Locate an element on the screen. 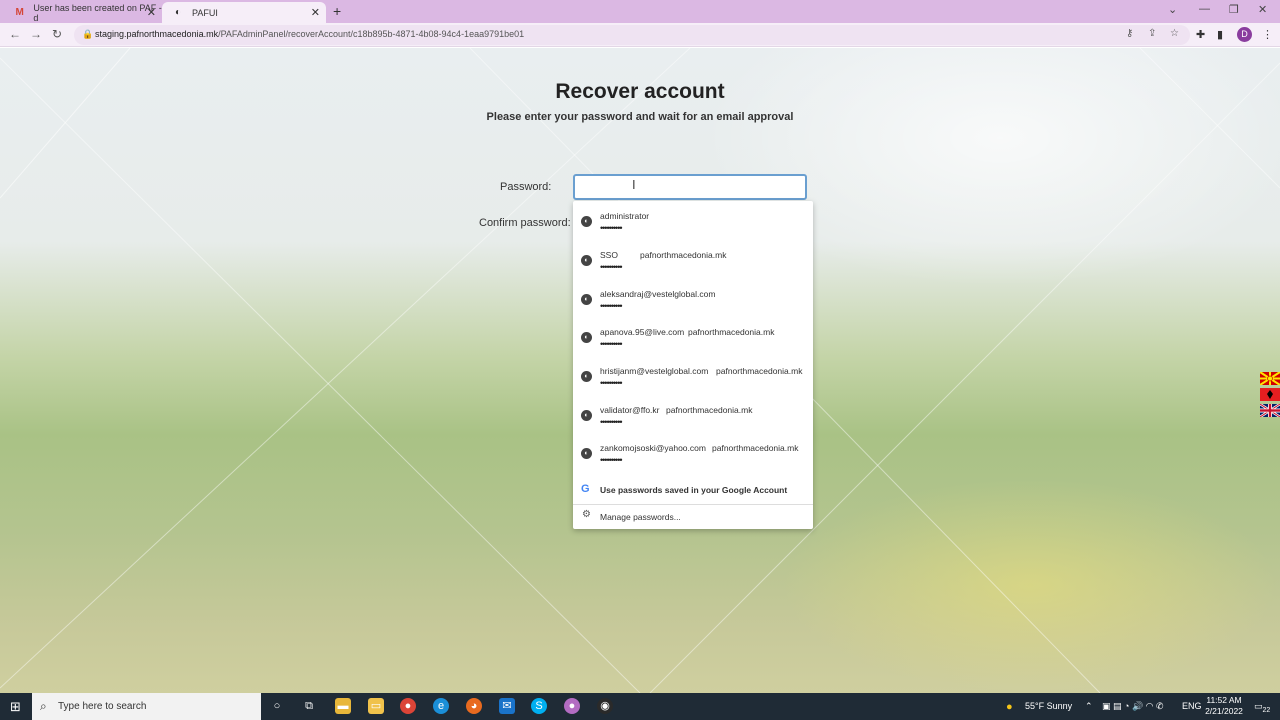 The height and width of the screenshot is (720, 1280). chrome-icon: ● is located at coordinates (408, 706).